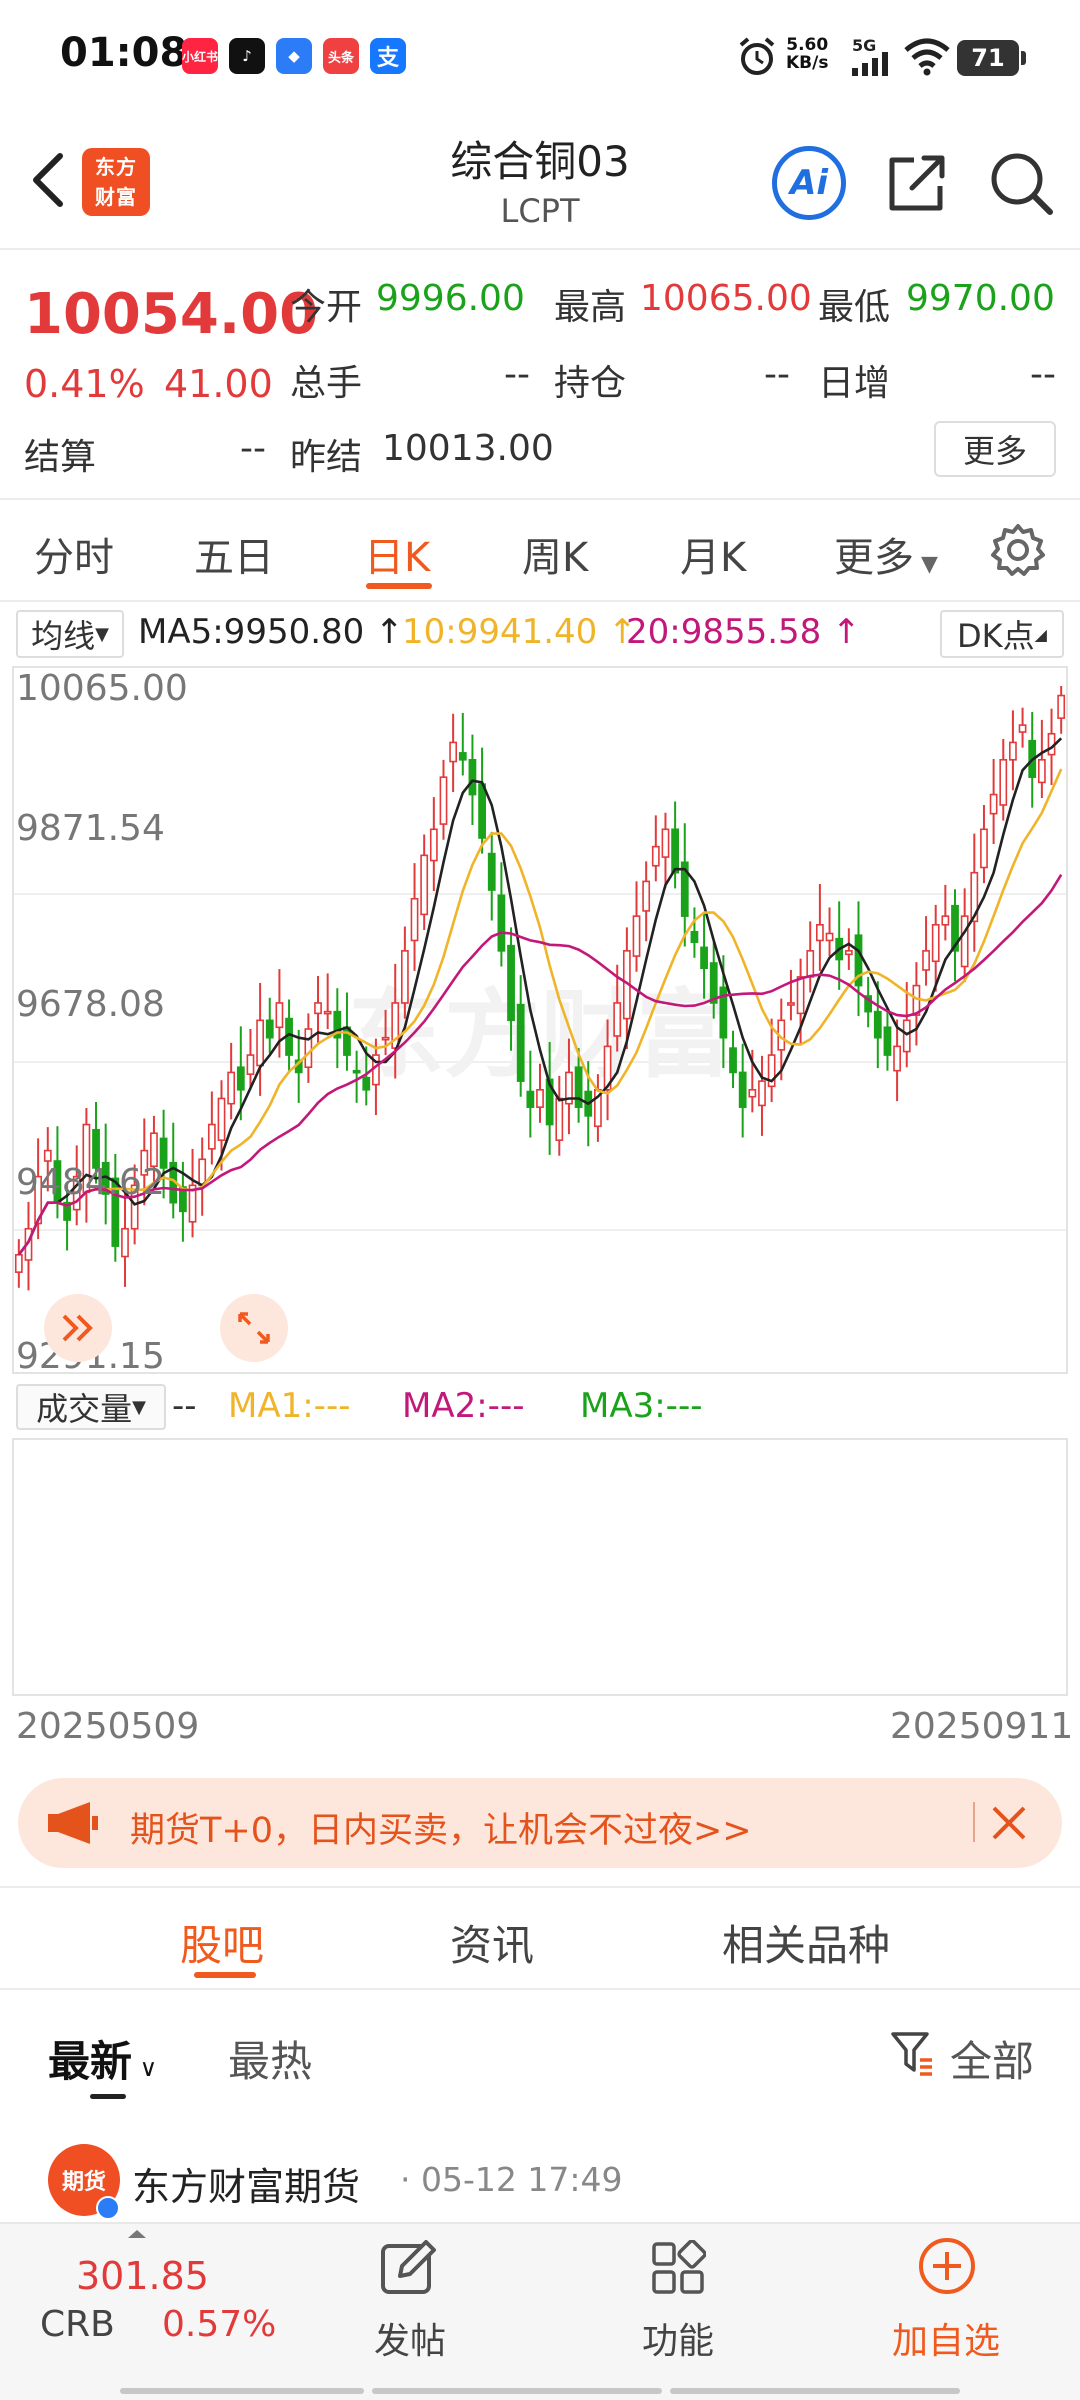 The width and height of the screenshot is (1080, 2400). Describe the element at coordinates (519, 632) in the screenshot. I see `ma10-value: 10:9941.40 ↑` at that location.